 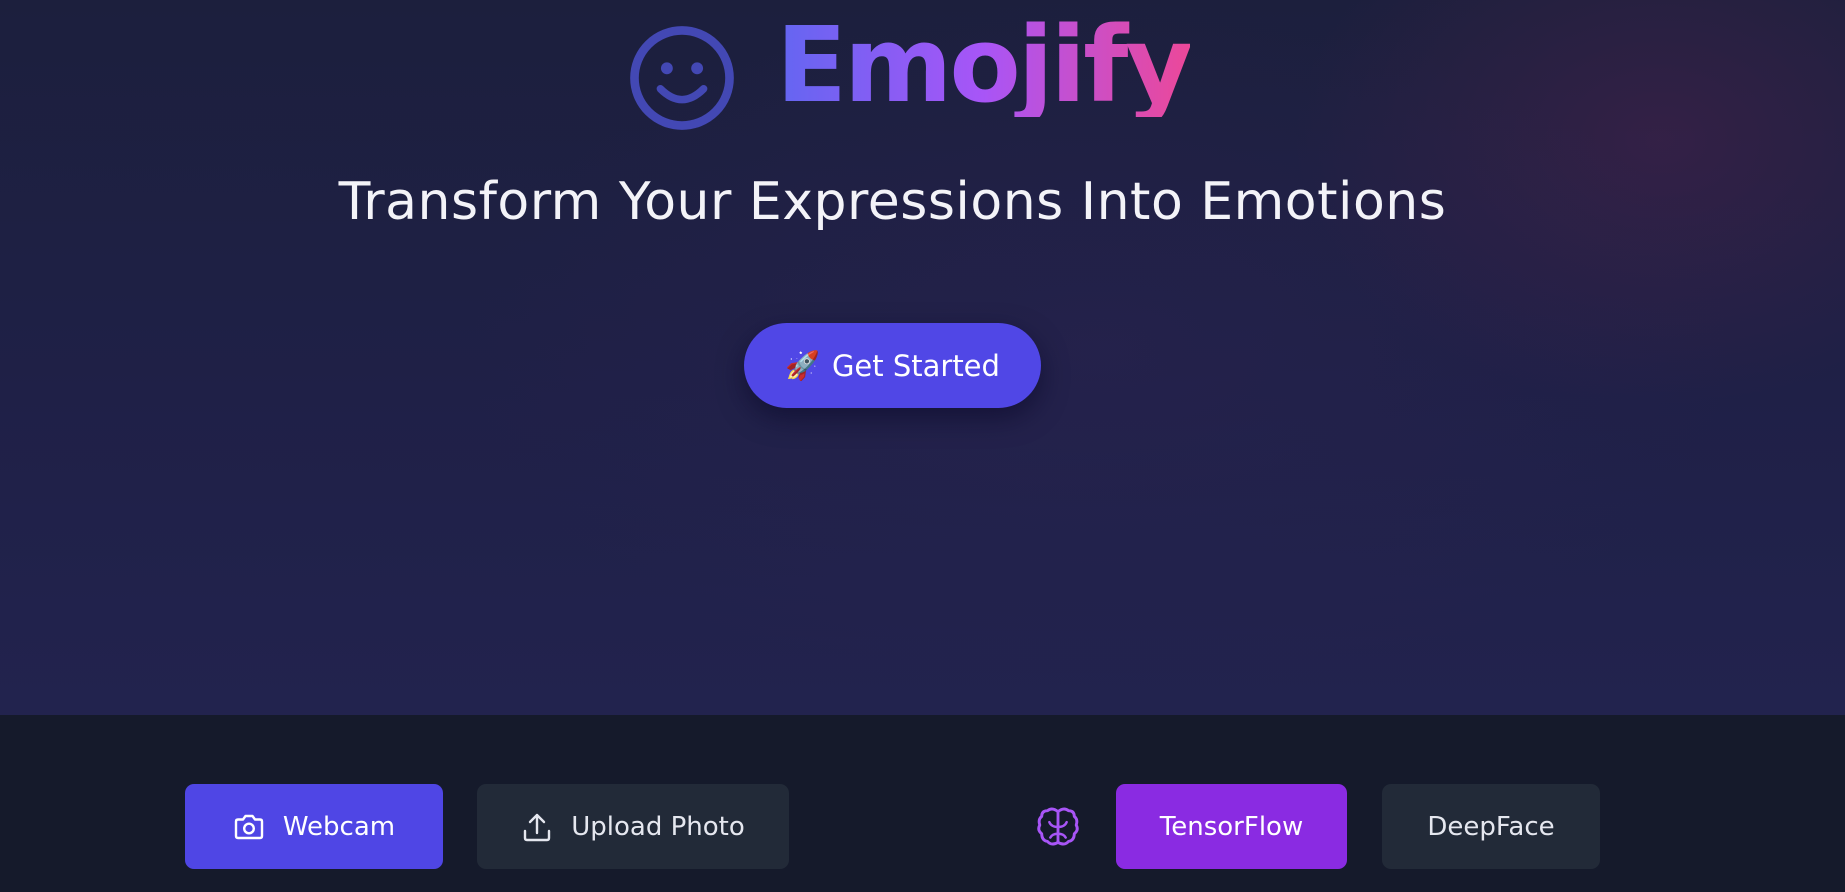 I want to click on webcam-button: Webcam, so click(x=314, y=826).